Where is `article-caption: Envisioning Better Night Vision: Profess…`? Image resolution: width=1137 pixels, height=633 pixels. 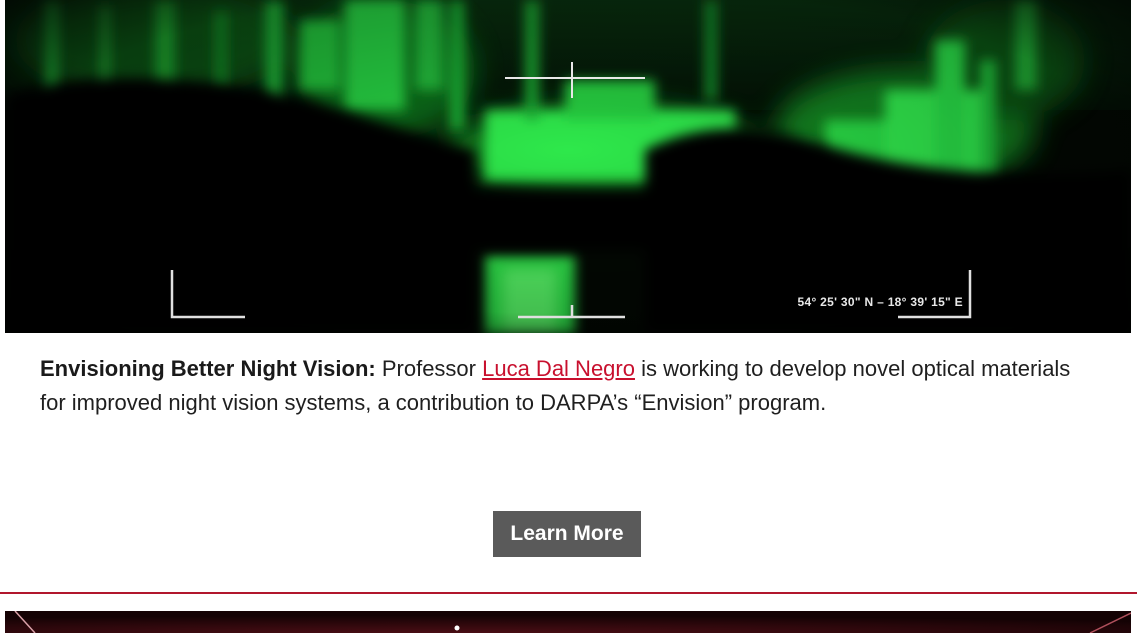
article-caption: Envisioning Better Night Vision: Profess… is located at coordinates (570, 386).